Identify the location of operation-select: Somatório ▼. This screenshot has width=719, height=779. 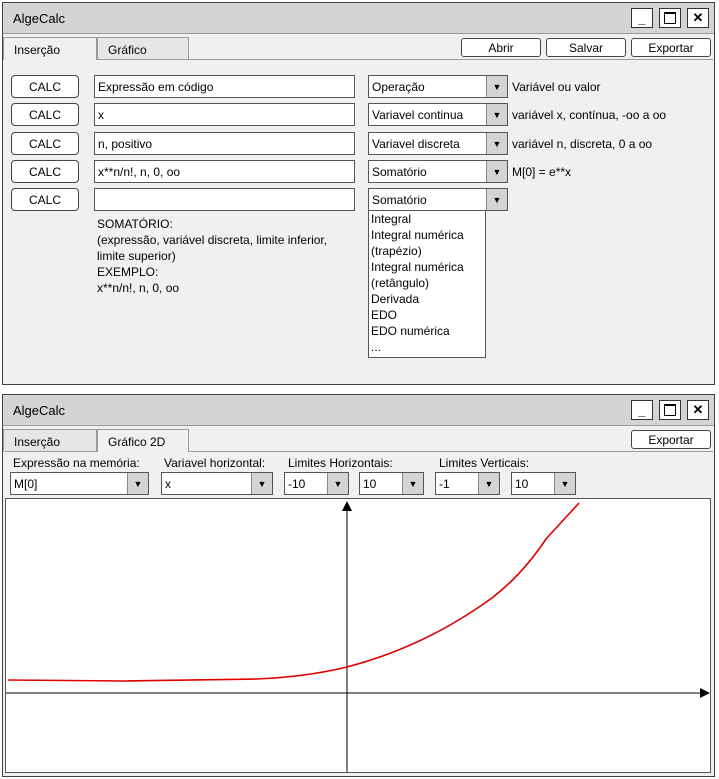
(438, 171).